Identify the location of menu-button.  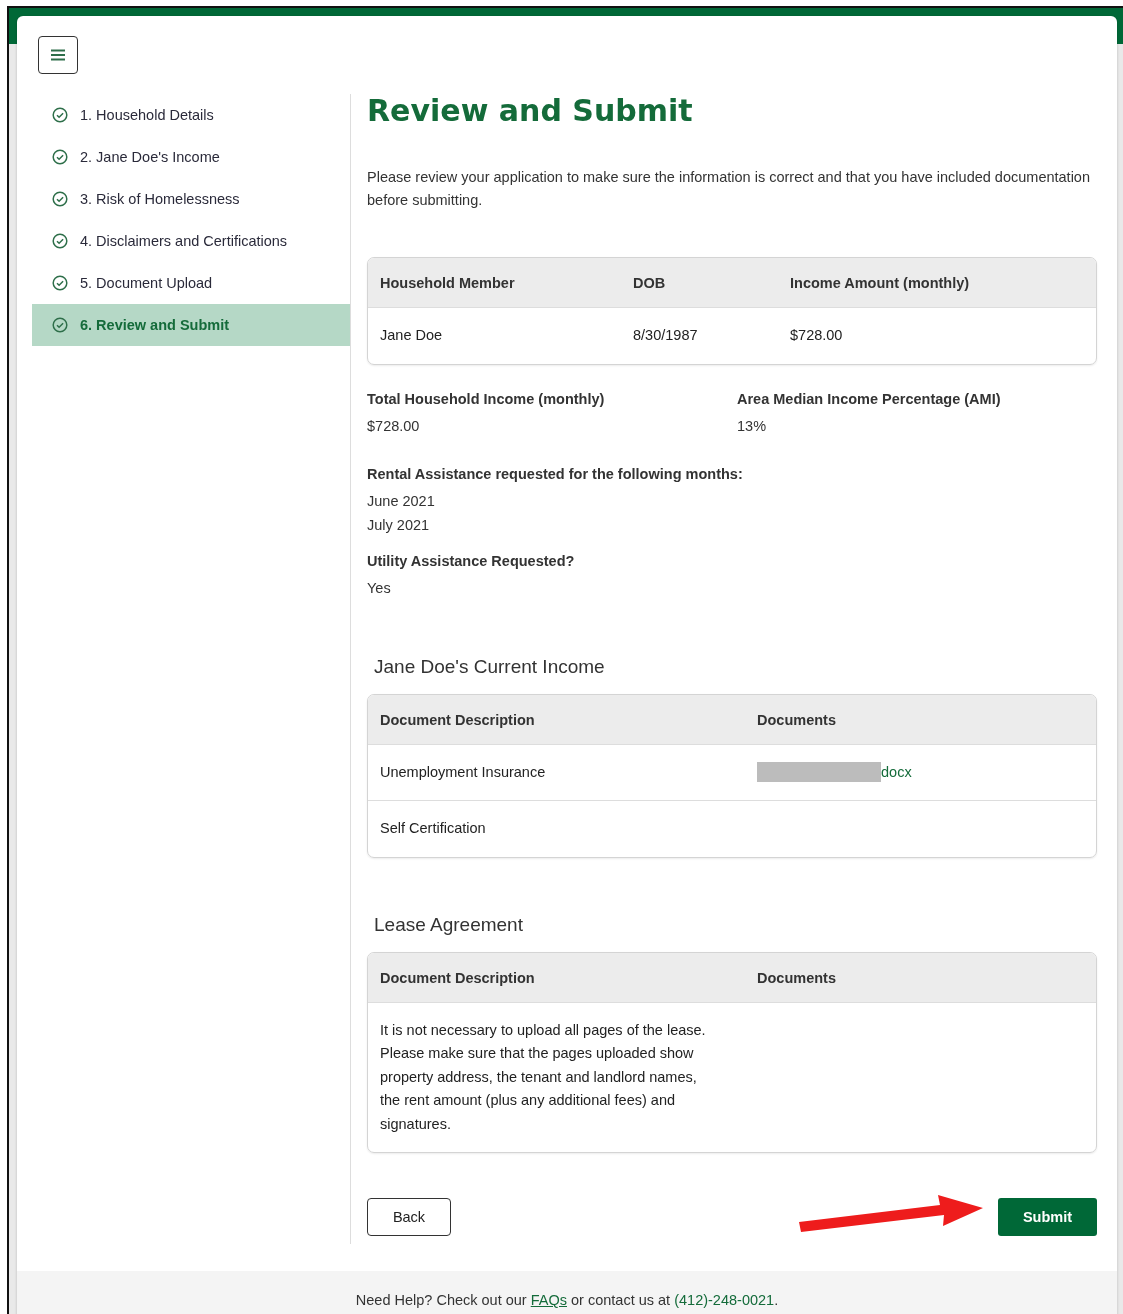
(58, 55).